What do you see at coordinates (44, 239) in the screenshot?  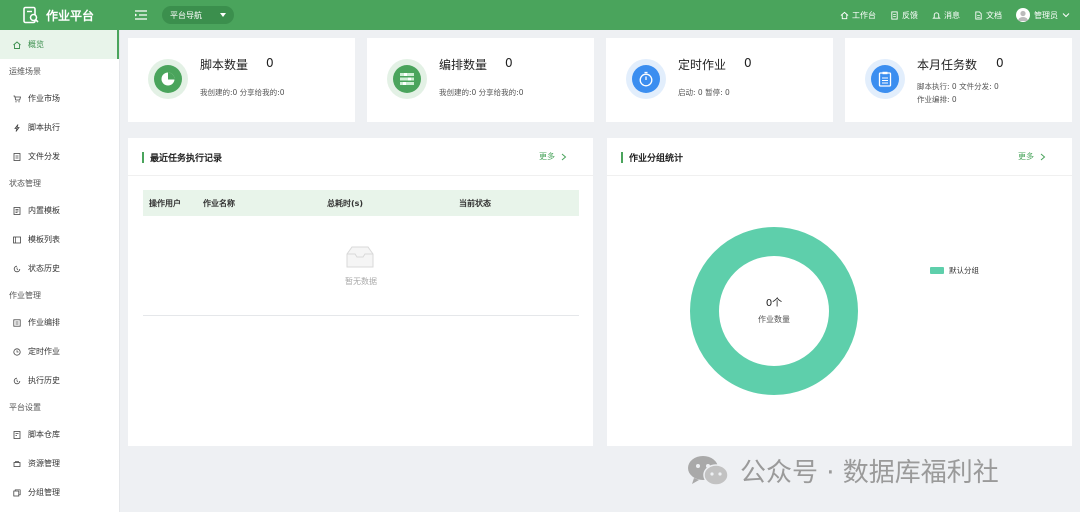 I see `sidebar-item-label: 模板列表` at bounding box center [44, 239].